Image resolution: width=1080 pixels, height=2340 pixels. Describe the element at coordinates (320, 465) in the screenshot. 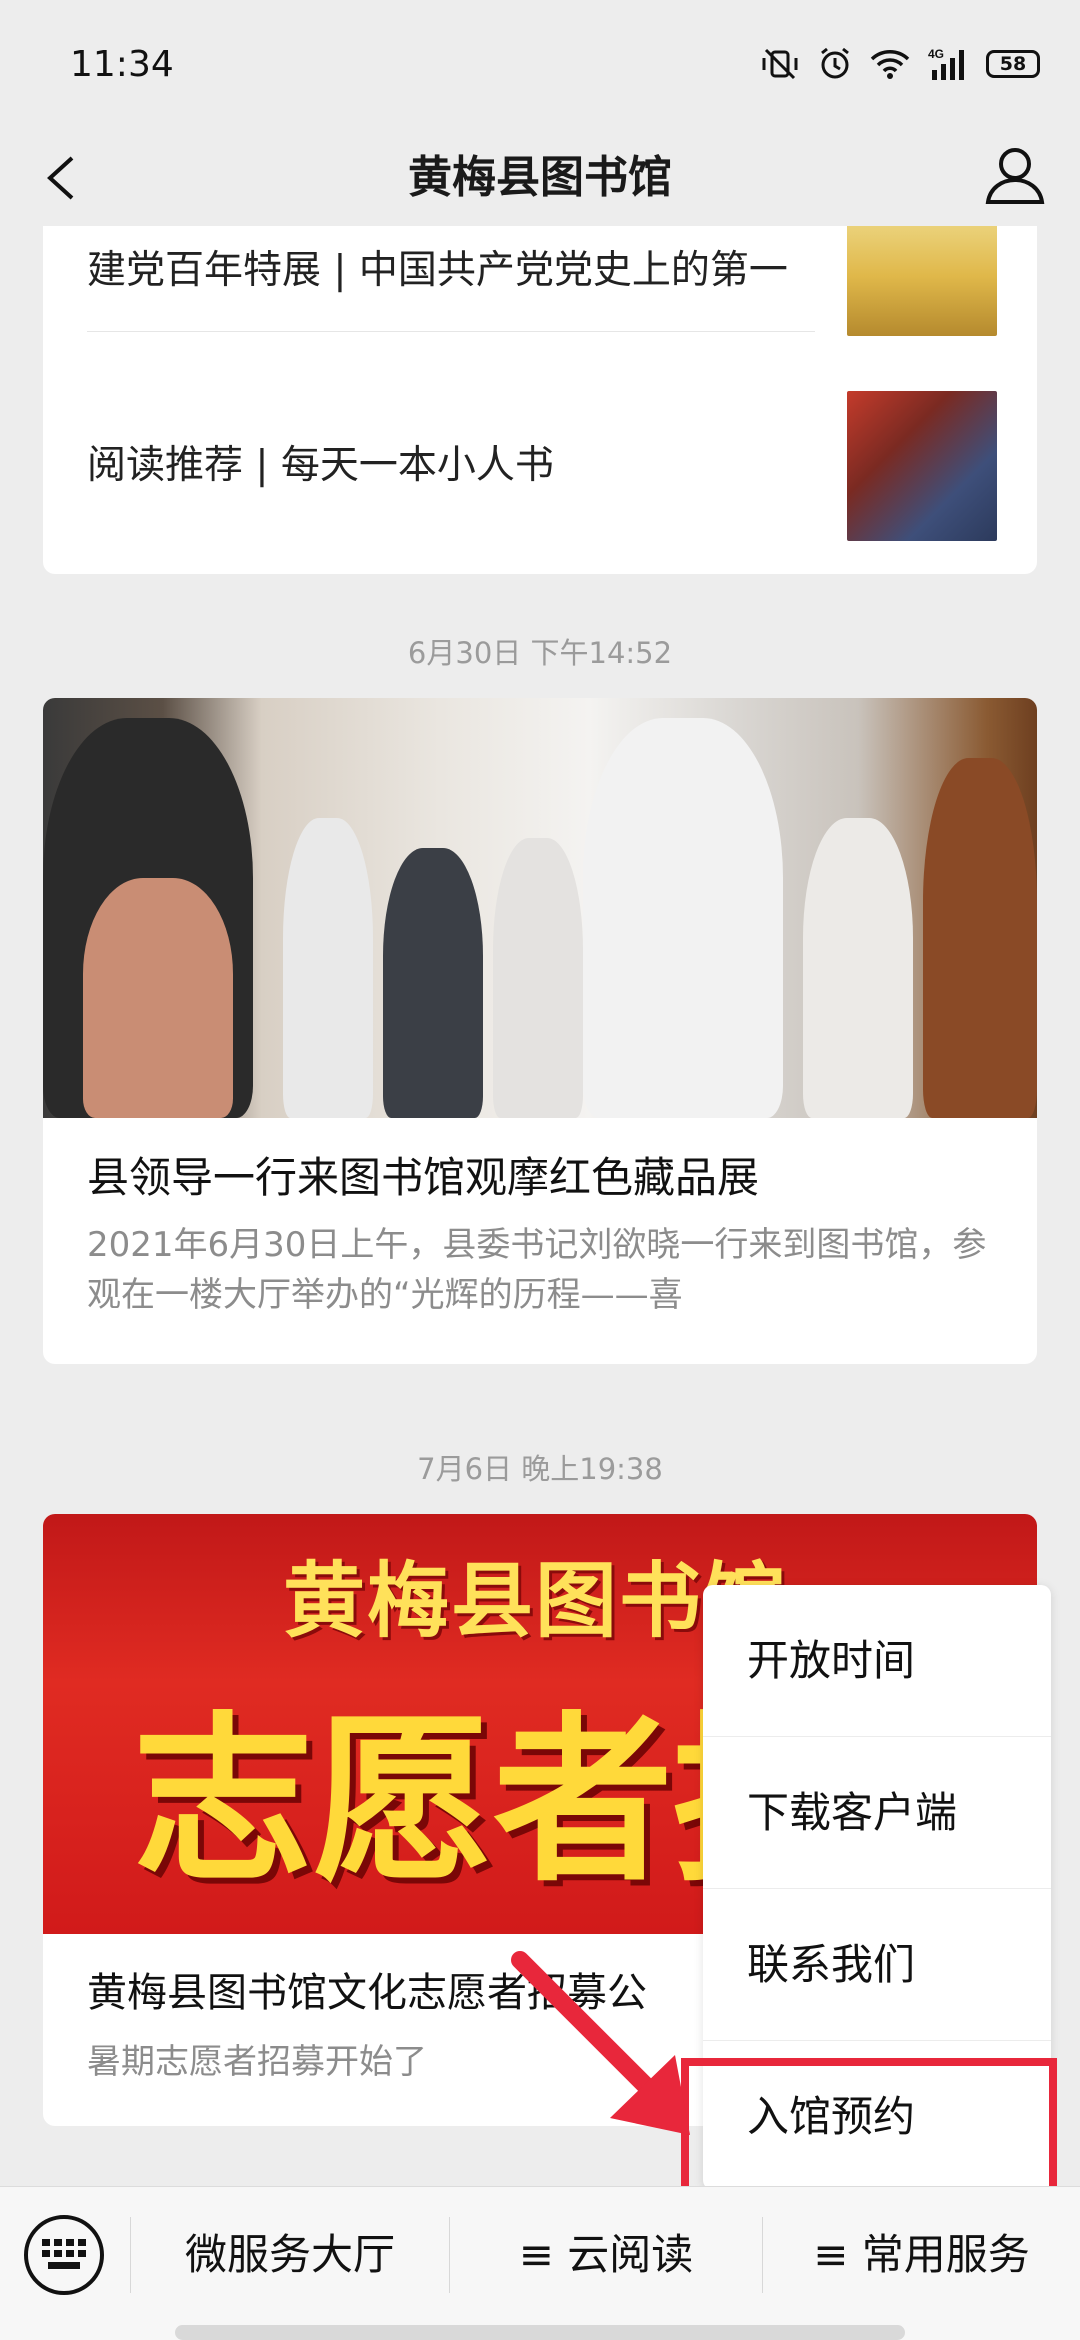

I see `article-title: 阅读推荐 | 每天一本小人书` at that location.